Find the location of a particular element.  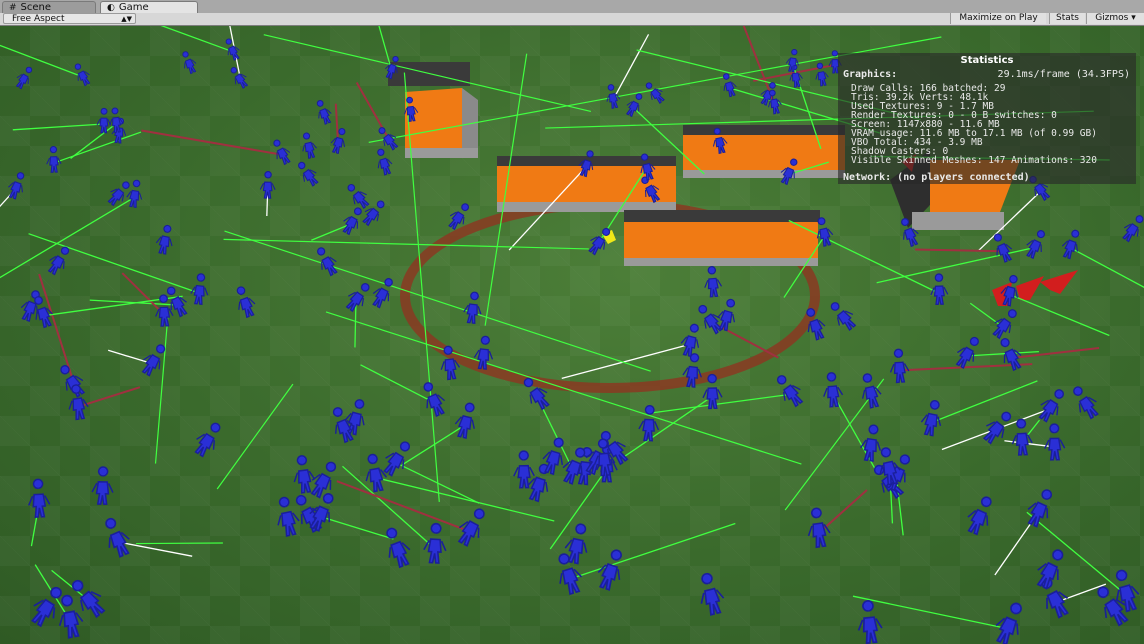

tab-scene-label: Scene is located at coordinates (36, 7).